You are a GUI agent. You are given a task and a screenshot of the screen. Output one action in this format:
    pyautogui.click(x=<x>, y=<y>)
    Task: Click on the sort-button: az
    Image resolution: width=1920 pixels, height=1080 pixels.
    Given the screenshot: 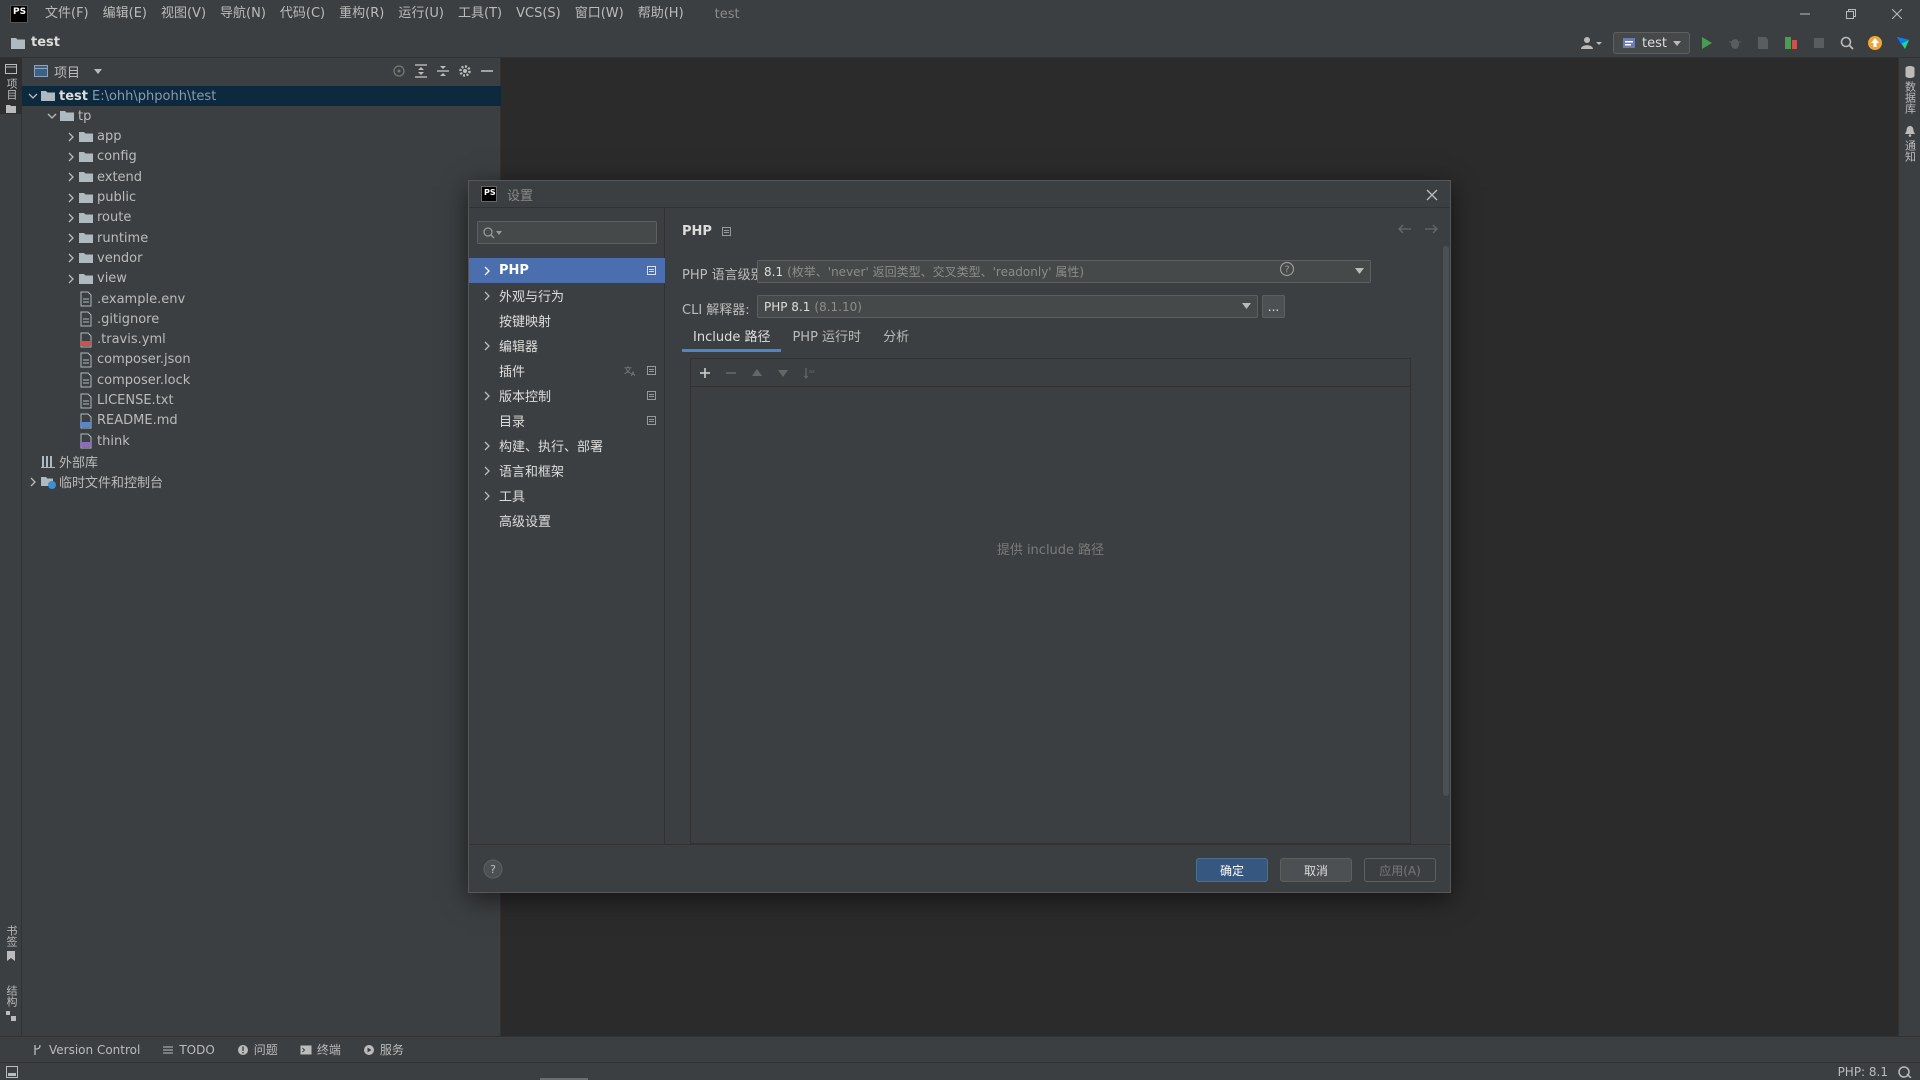 What is the action you would take?
    pyautogui.click(x=809, y=373)
    